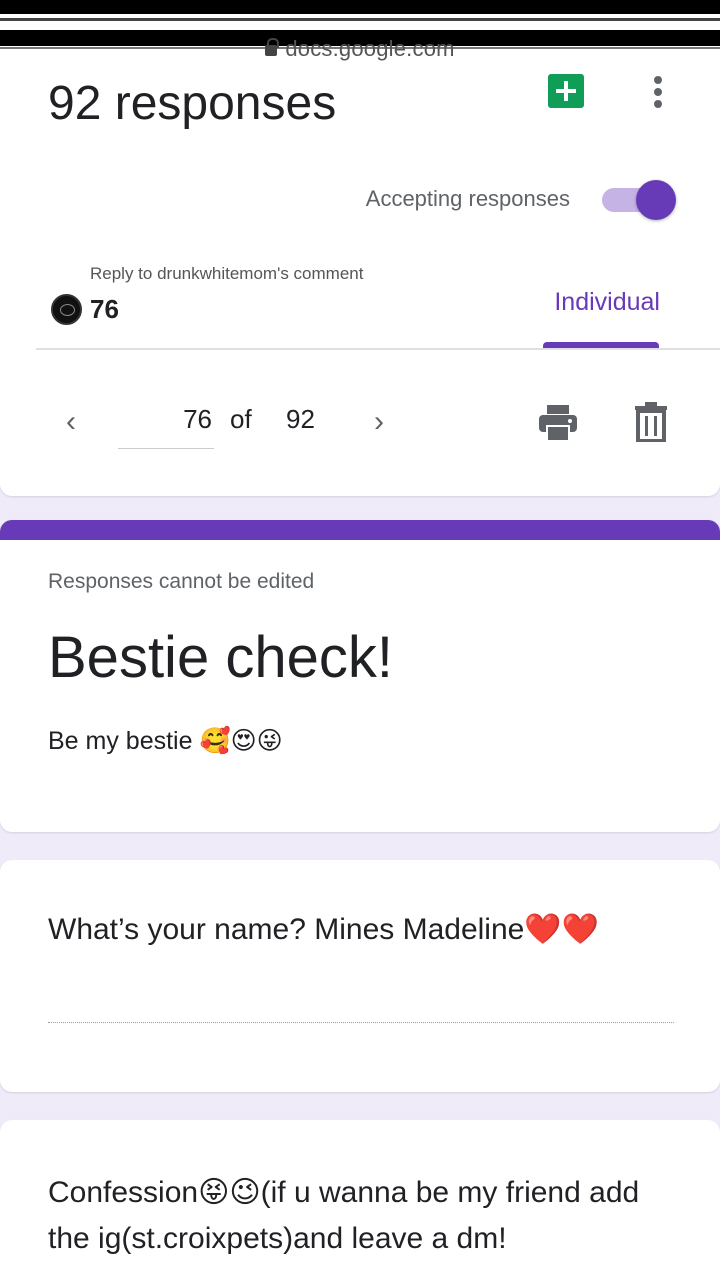 The width and height of the screenshot is (720, 1280). I want to click on accepting-responses-toggle, so click(639, 200).